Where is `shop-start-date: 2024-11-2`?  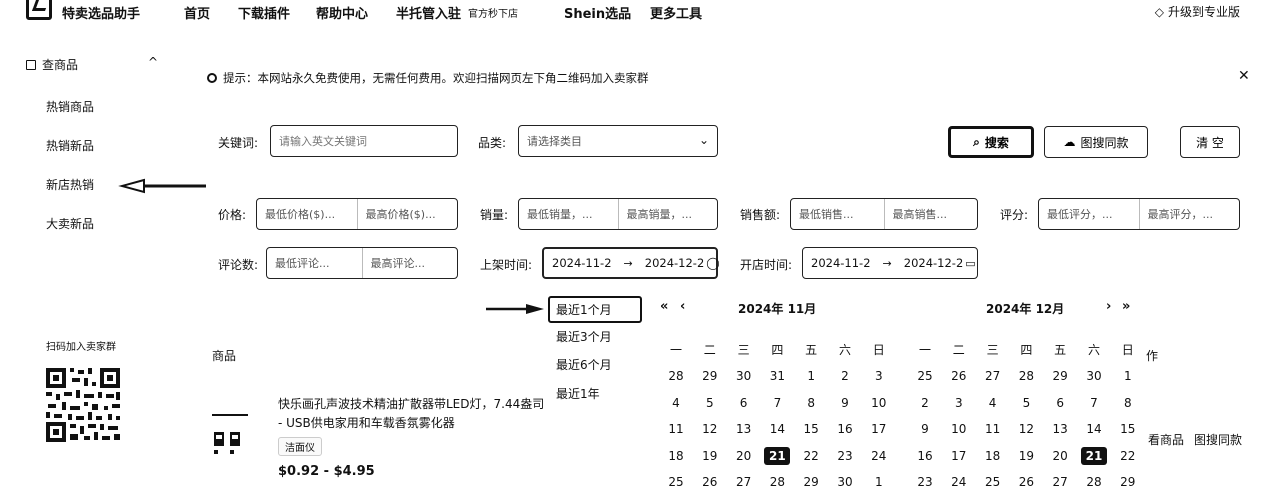 shop-start-date: 2024-11-2 is located at coordinates (841, 263).